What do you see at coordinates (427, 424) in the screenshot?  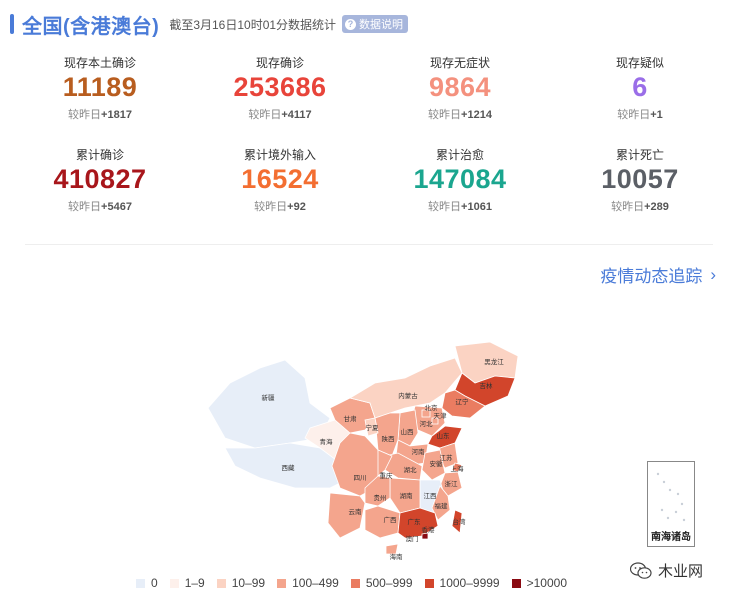 I see `map-label: 河北` at bounding box center [427, 424].